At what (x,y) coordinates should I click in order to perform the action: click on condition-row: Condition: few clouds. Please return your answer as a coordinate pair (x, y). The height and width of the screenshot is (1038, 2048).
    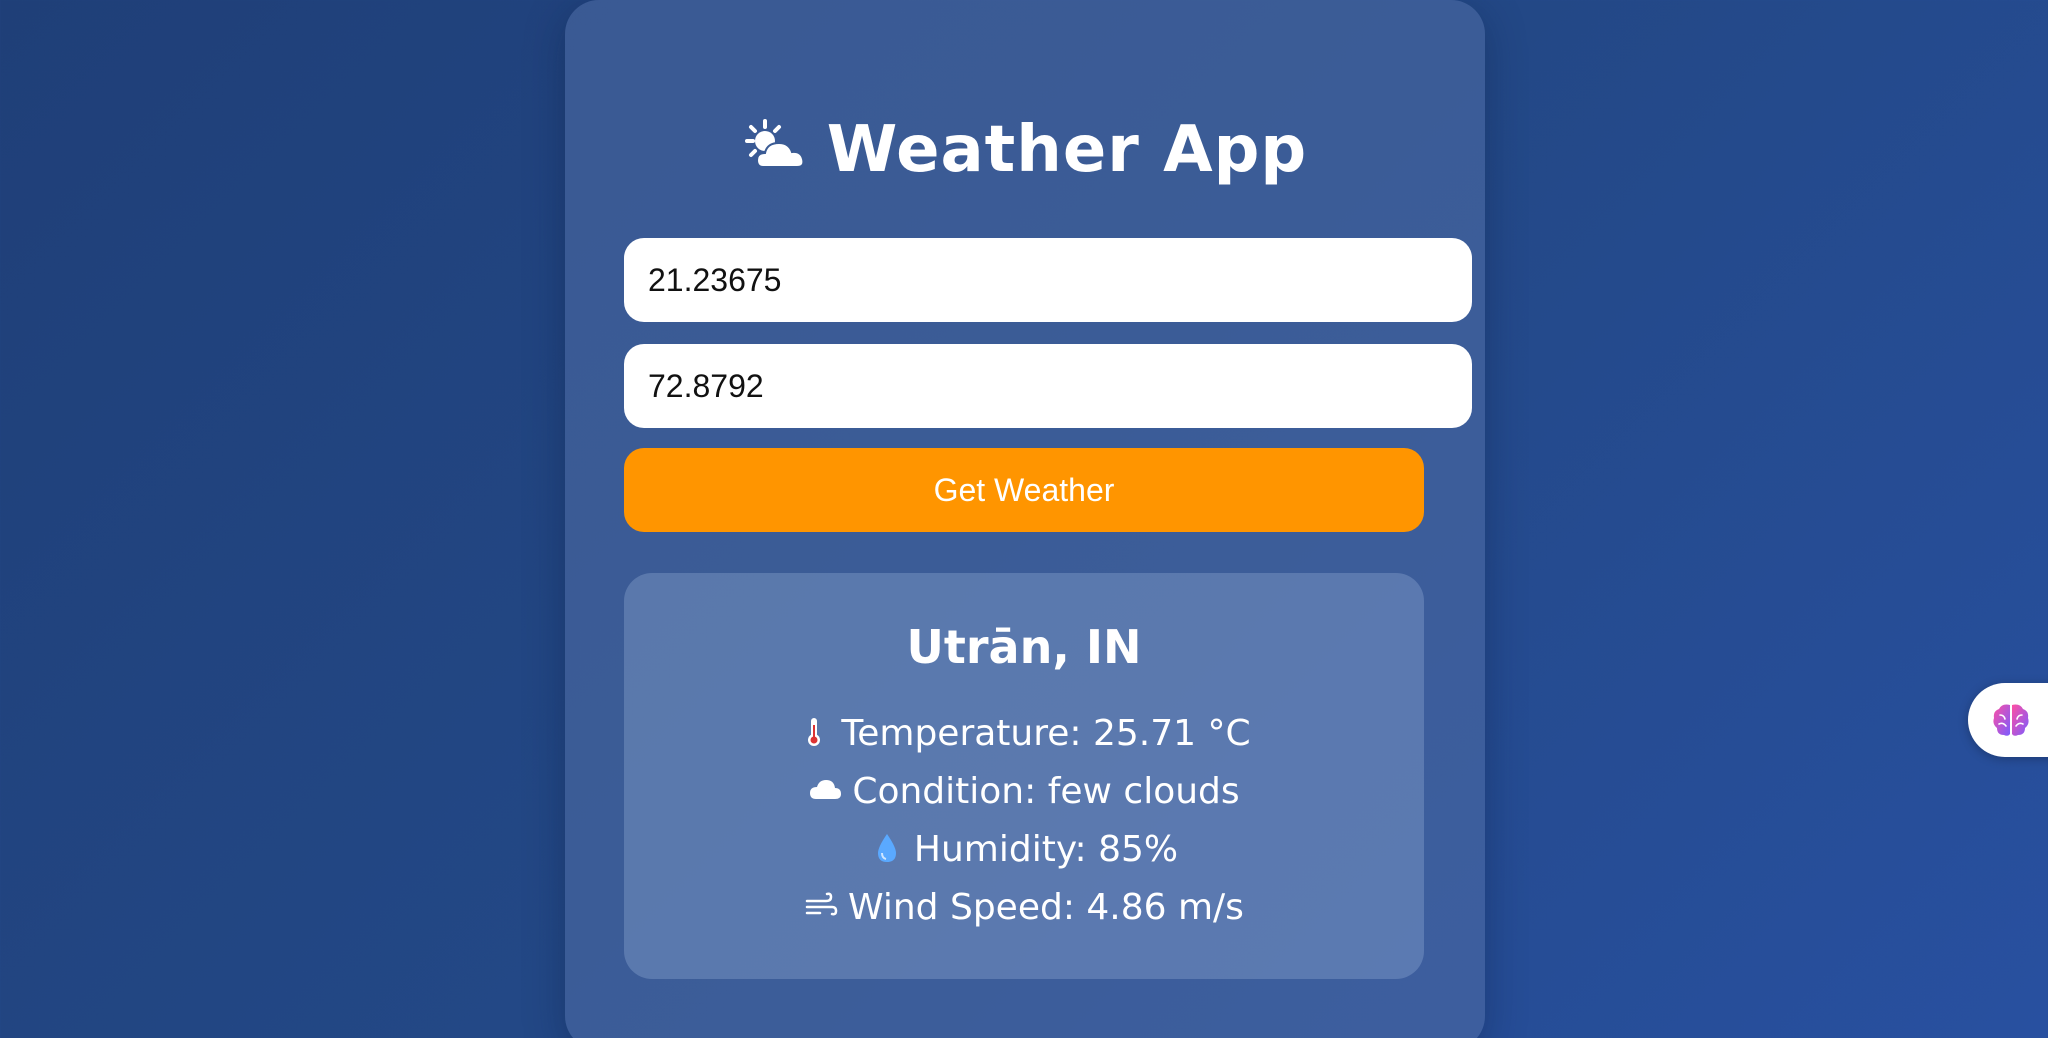
    Looking at the image, I should click on (1024, 792).